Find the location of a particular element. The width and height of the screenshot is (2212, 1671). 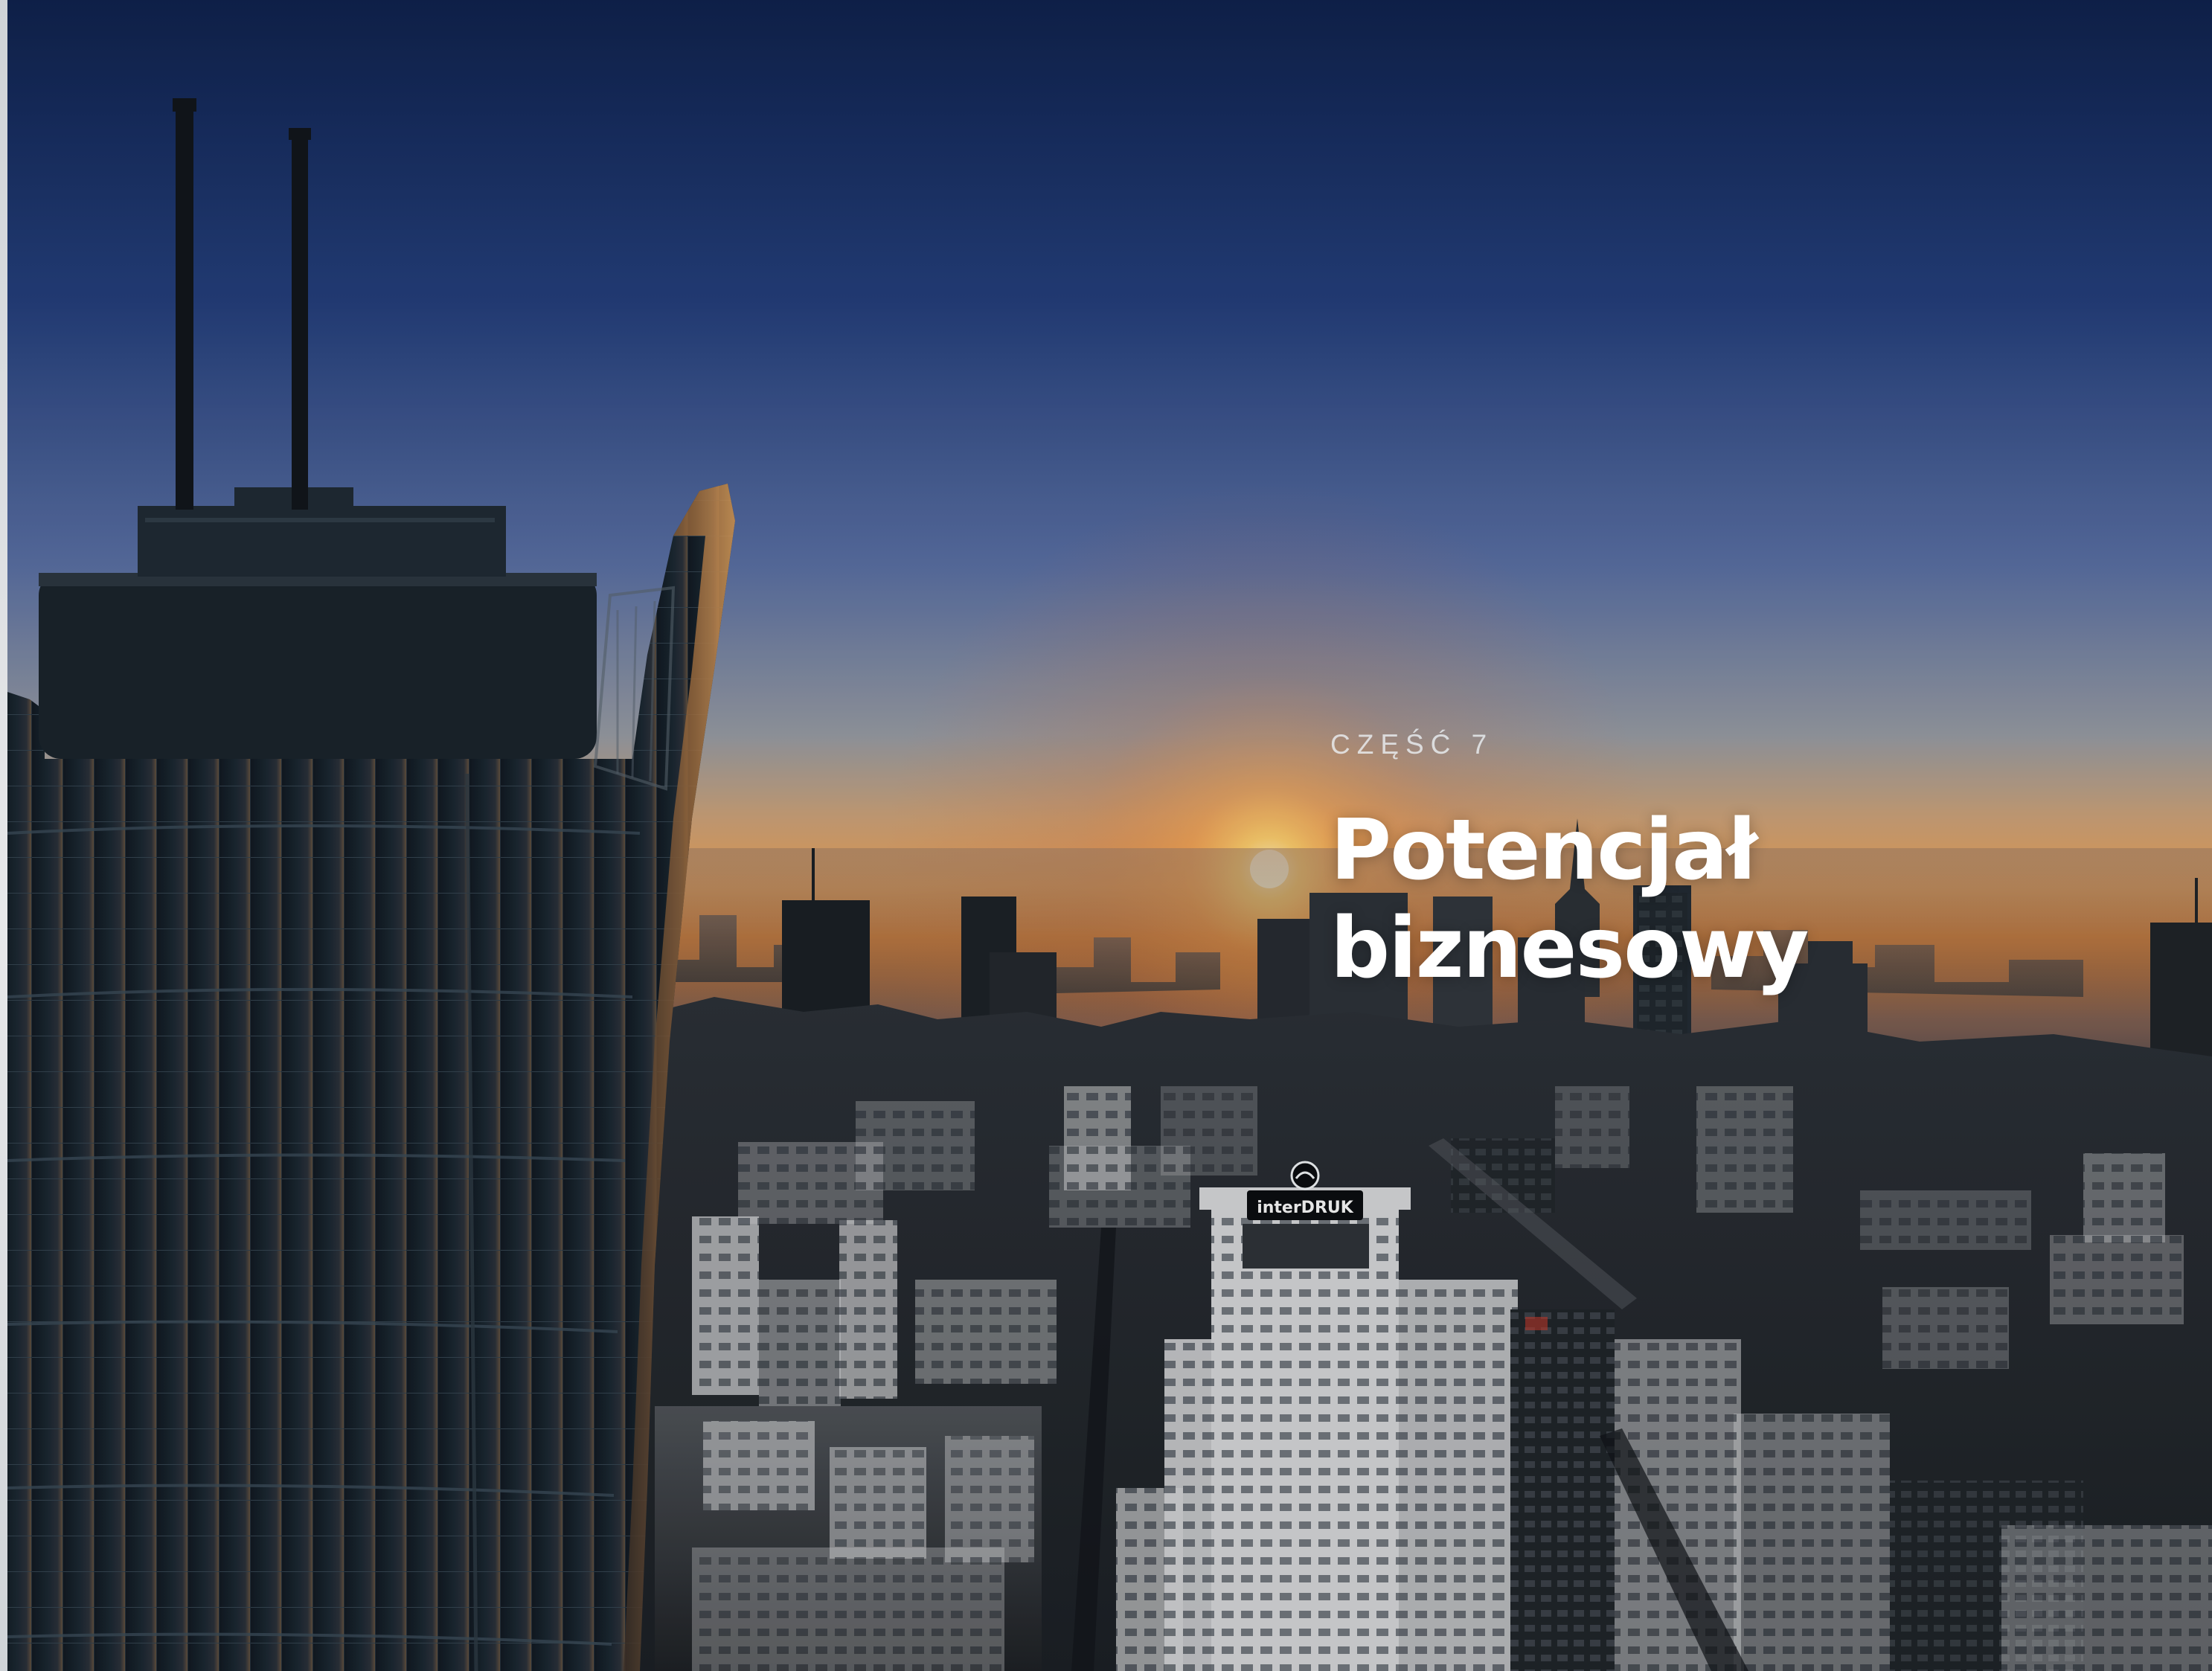

page-edge is located at coordinates (3, 835).